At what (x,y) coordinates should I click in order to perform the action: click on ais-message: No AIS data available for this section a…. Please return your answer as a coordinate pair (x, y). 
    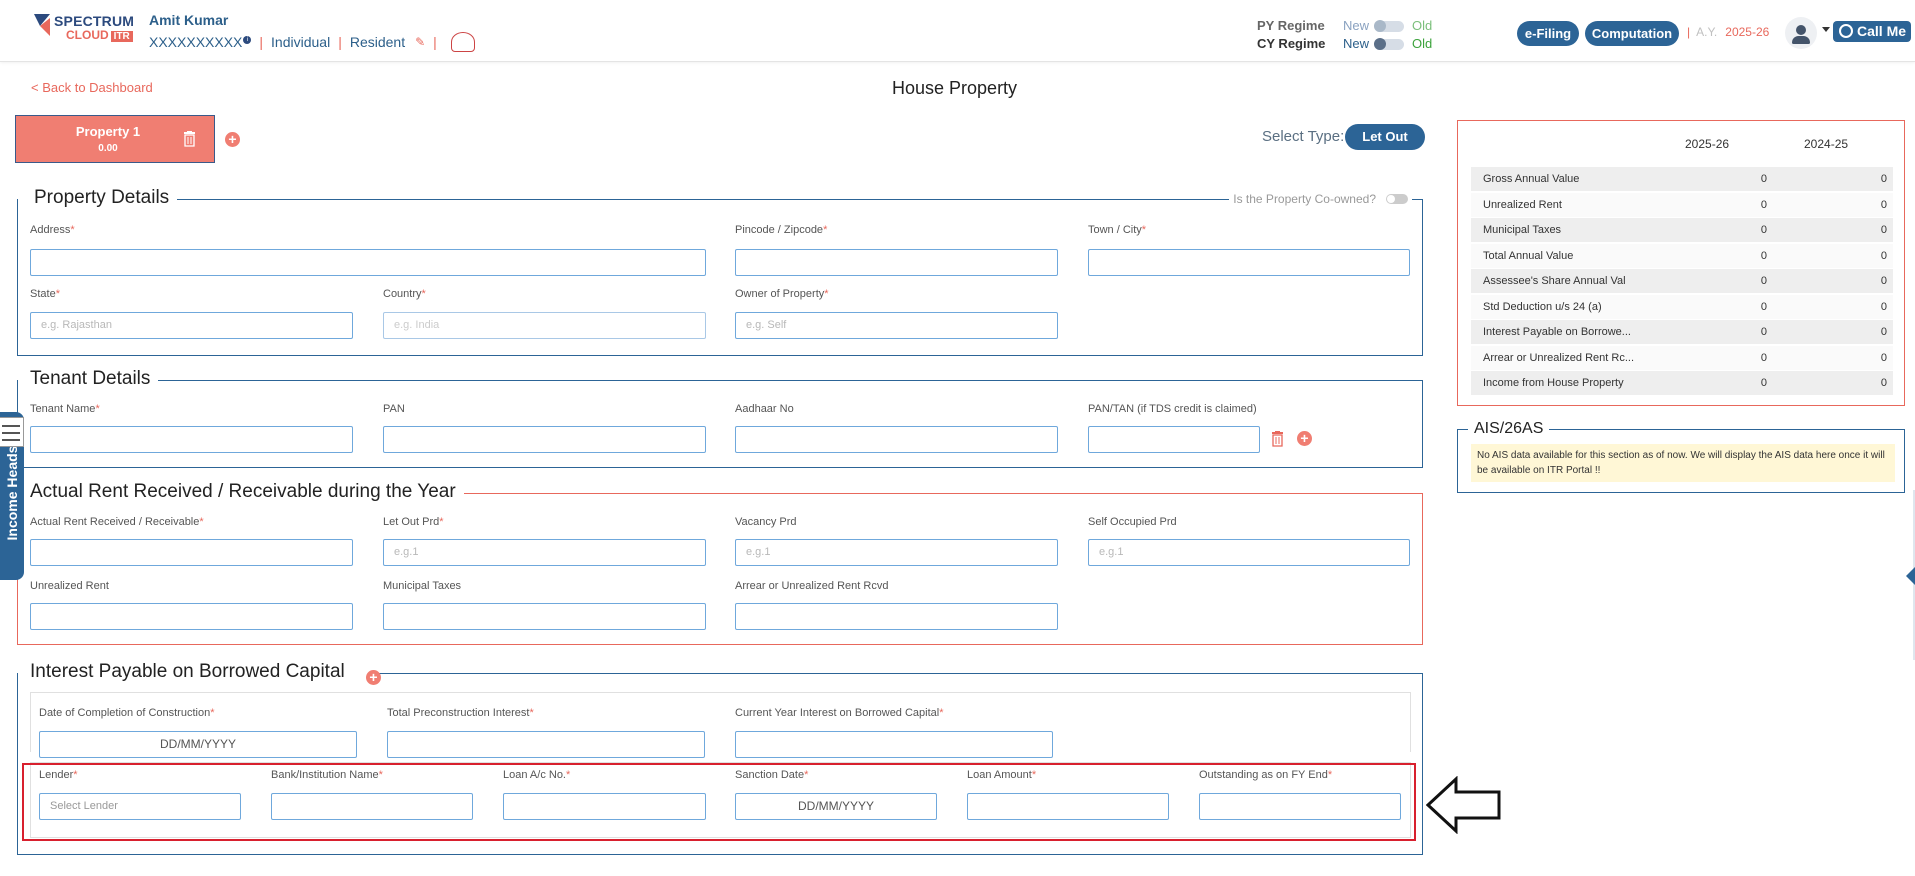
    Looking at the image, I should click on (1683, 463).